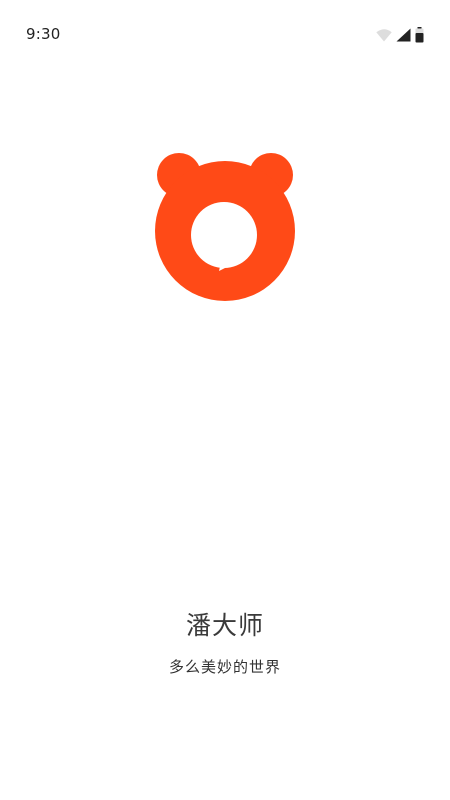 The width and height of the screenshot is (450, 800). Describe the element at coordinates (225, 35) in the screenshot. I see `status-bar: 9:30` at that location.